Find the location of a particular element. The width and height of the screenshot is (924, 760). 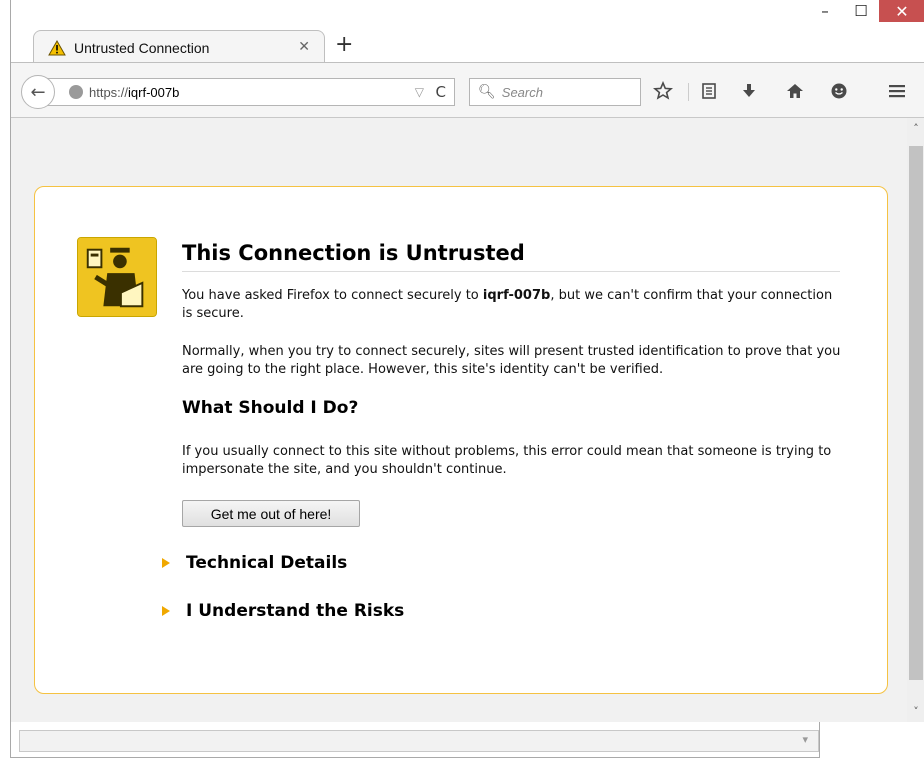

tab-close-icon: ✕ is located at coordinates (304, 47).